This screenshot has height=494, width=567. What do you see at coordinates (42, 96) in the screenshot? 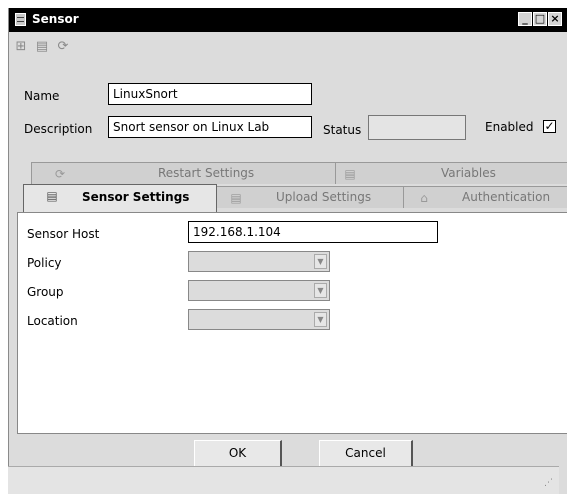
I see `name-label: Name` at bounding box center [42, 96].